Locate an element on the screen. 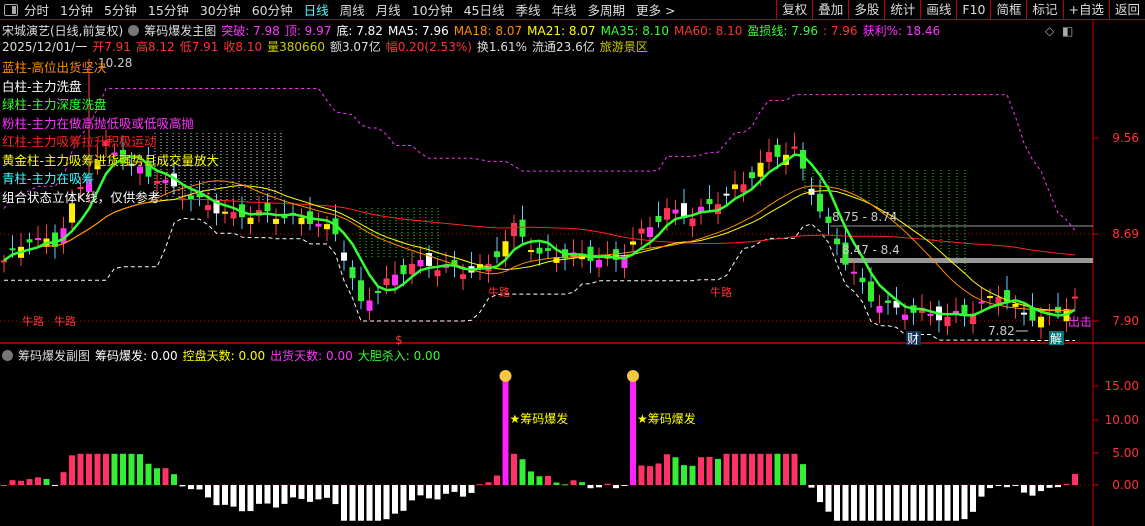 Image resolution: width=1145 pixels, height=526 pixels. info-item: 控盘天数: 0.00 is located at coordinates (224, 356).